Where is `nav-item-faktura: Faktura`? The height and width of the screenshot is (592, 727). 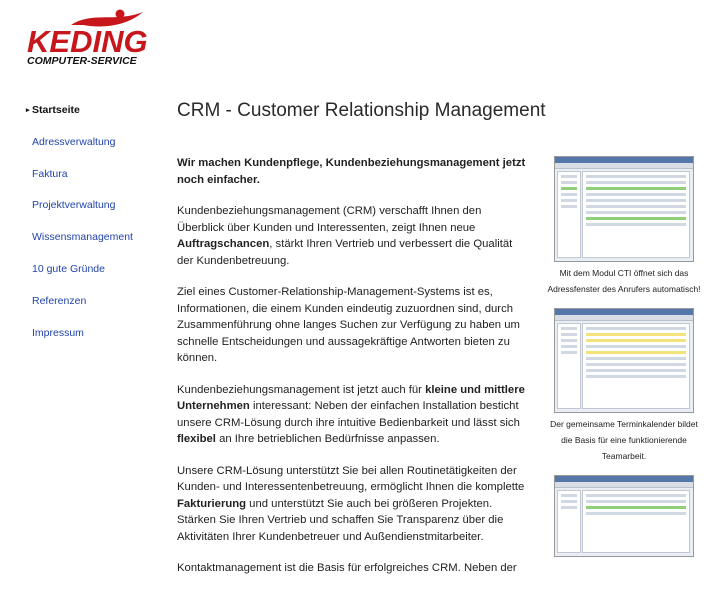
nav-item-faktura: Faktura is located at coordinates (96, 178).